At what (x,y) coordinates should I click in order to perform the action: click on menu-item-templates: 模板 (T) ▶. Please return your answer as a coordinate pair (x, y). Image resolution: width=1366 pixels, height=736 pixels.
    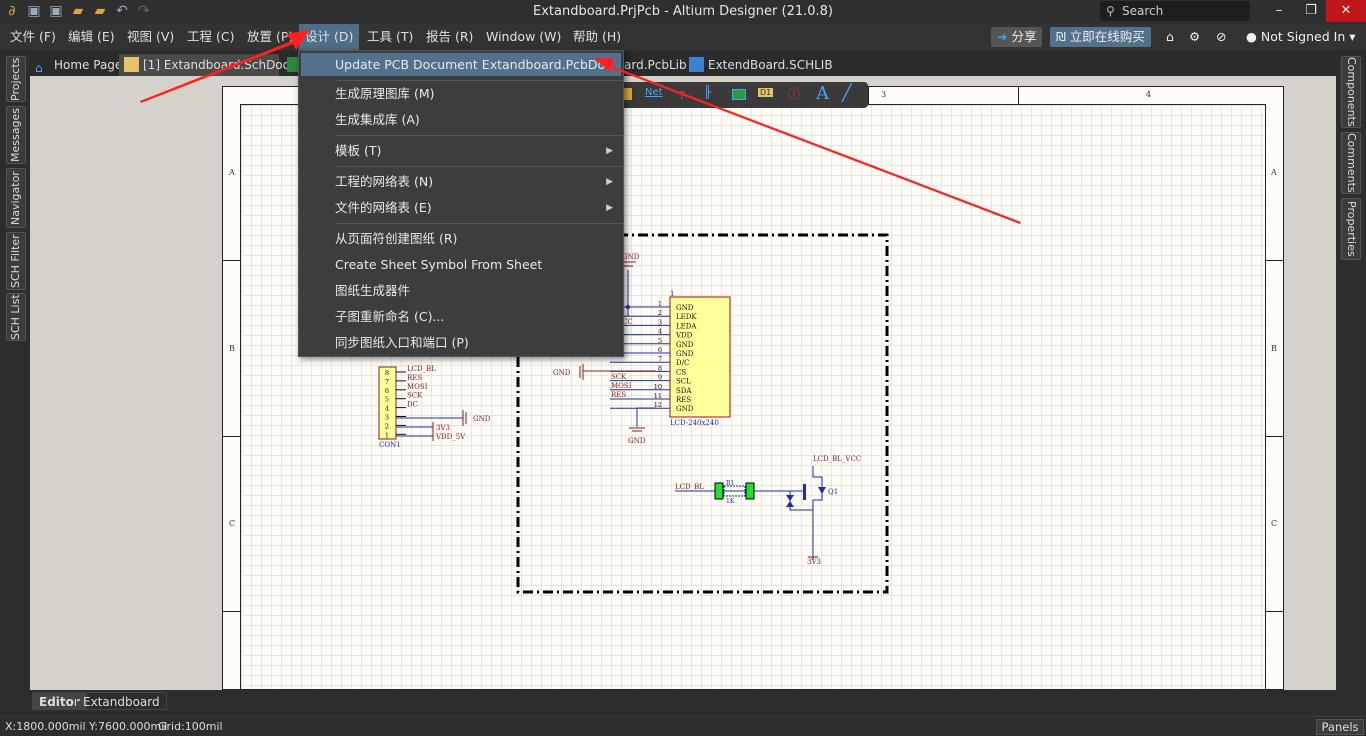
    Looking at the image, I should click on (461, 151).